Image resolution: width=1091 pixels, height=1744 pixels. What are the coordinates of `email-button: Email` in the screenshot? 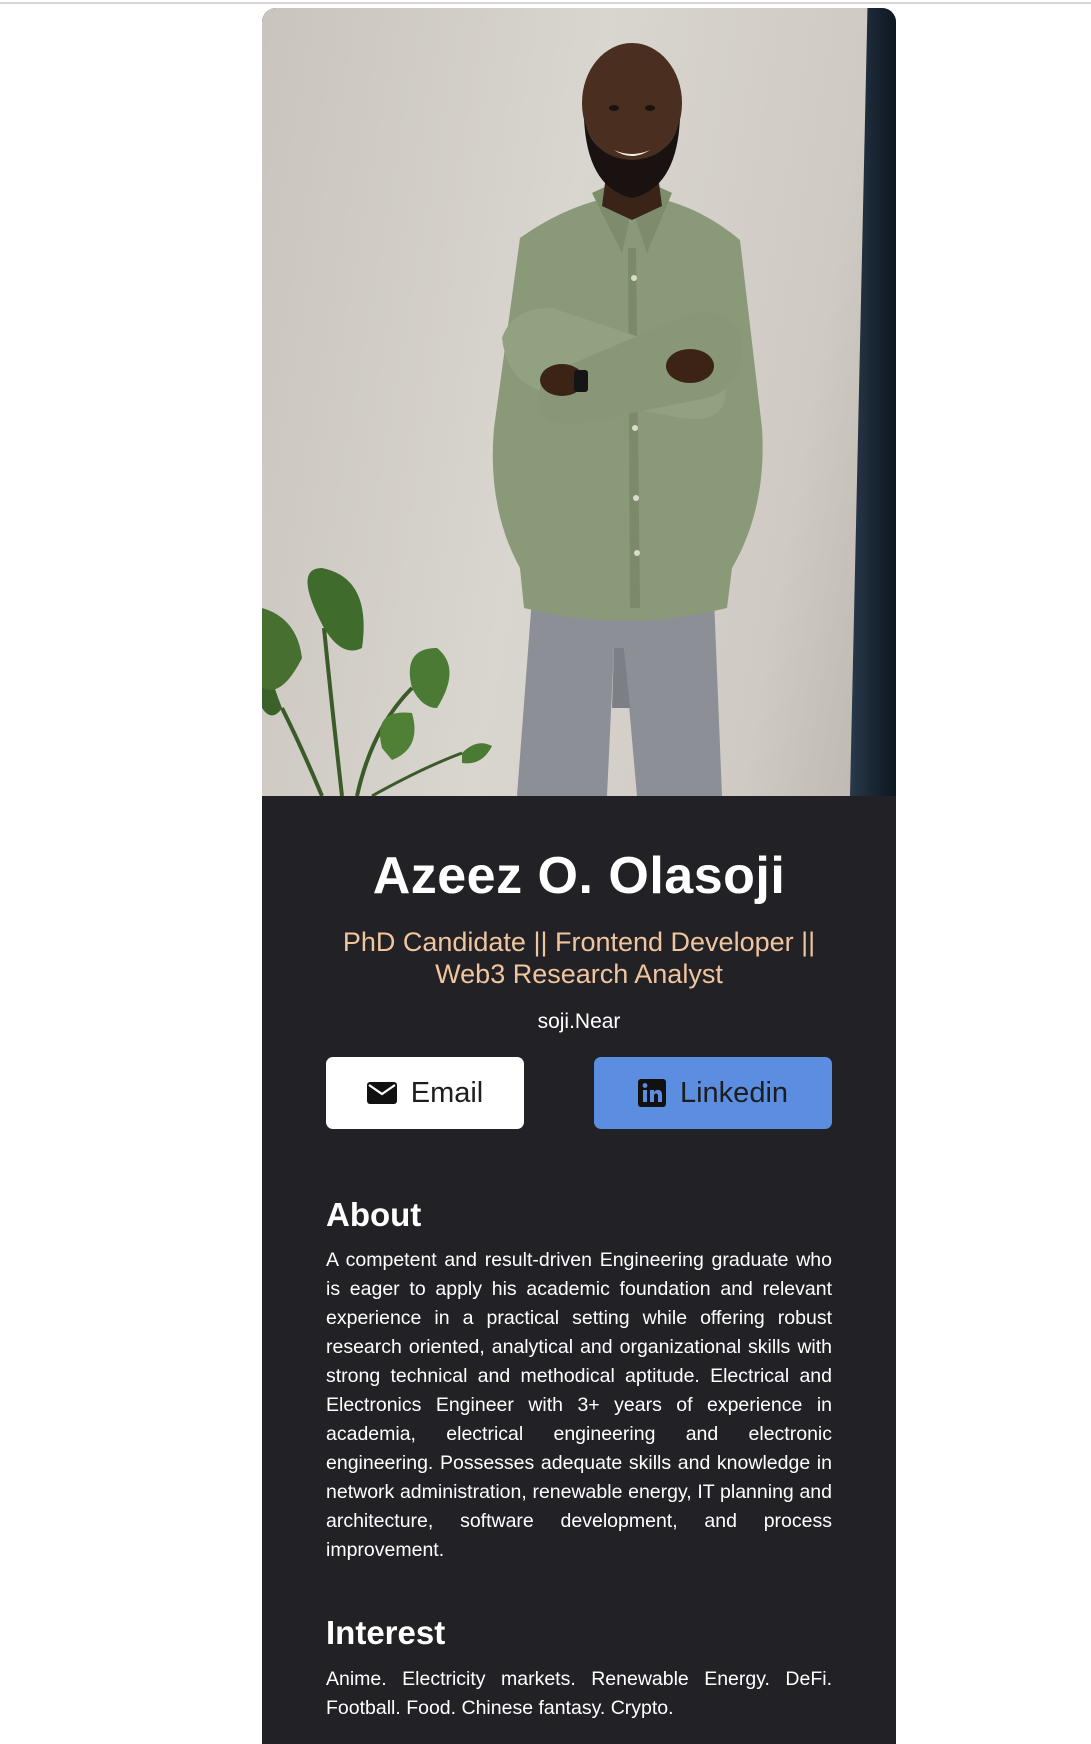 It's located at (425, 1093).